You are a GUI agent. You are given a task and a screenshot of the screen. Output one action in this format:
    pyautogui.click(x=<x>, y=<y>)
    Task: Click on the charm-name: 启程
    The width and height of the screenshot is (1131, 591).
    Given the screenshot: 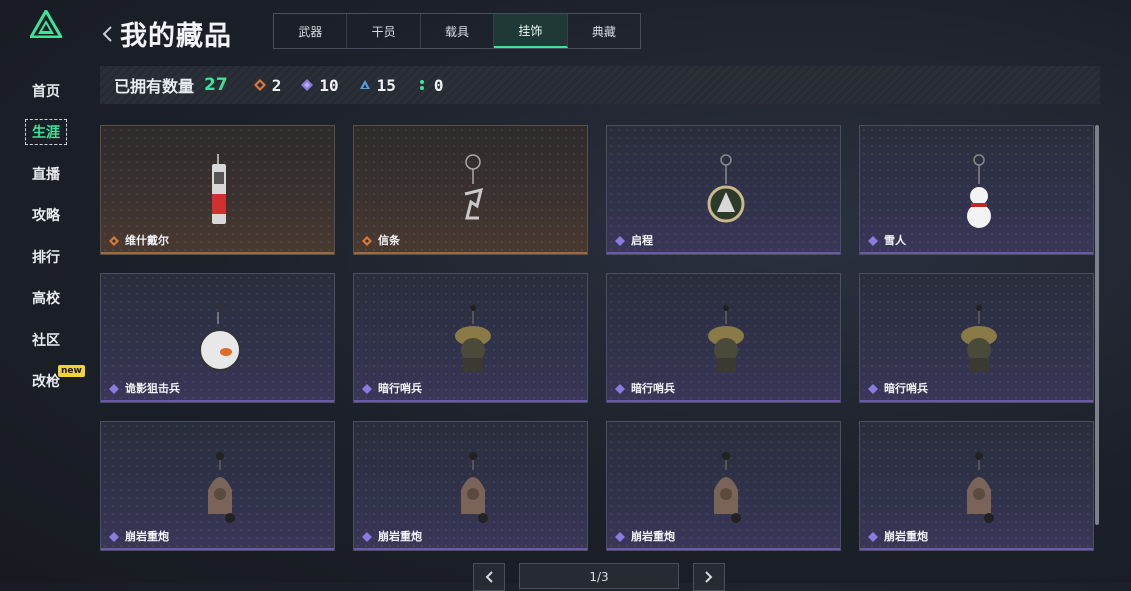 What is the action you would take?
    pyautogui.click(x=642, y=240)
    